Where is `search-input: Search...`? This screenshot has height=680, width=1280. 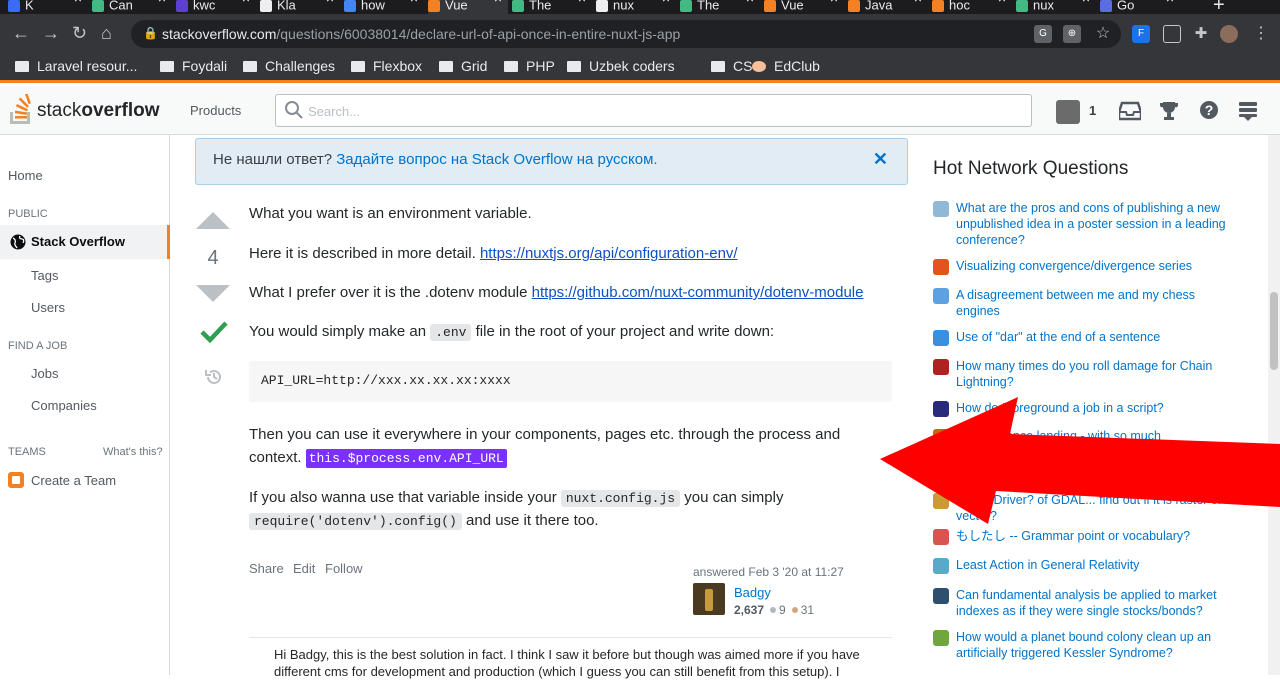 search-input: Search... is located at coordinates (653, 110).